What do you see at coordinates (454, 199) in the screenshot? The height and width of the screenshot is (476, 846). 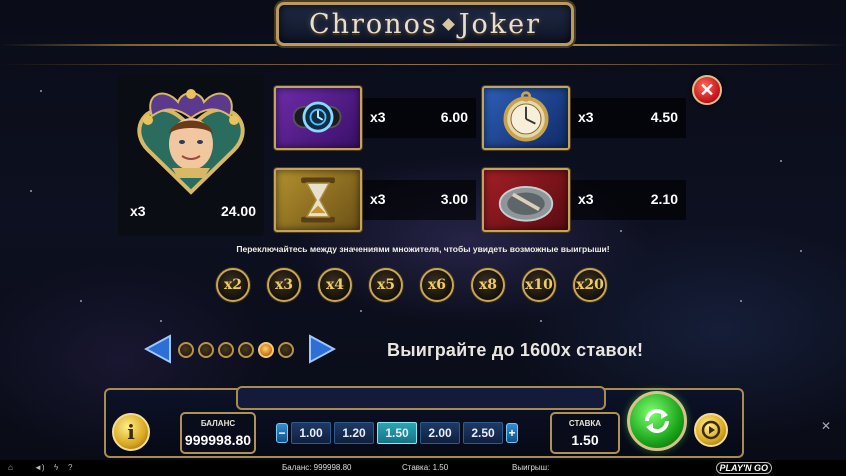 I see `pay-row-value: 3.00` at bounding box center [454, 199].